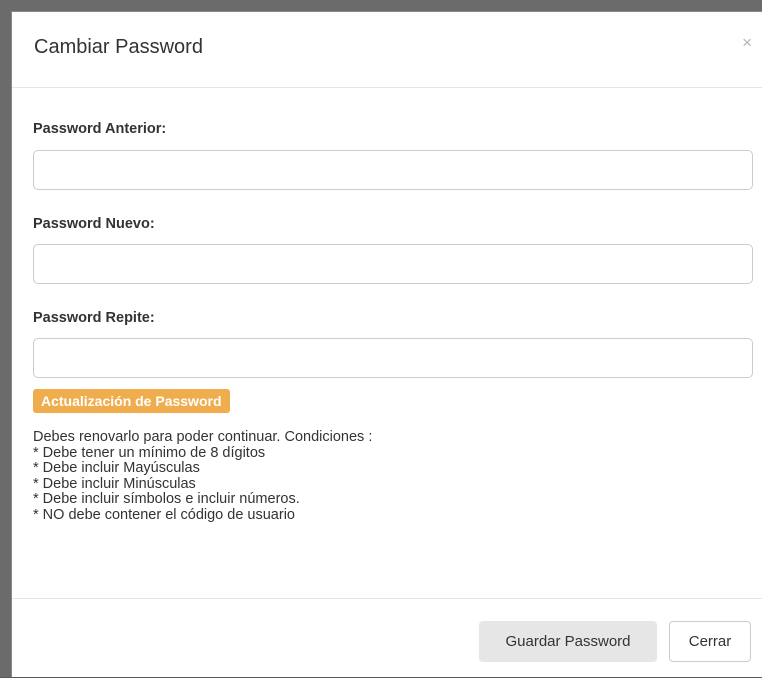 Image resolution: width=762 pixels, height=678 pixels. Describe the element at coordinates (164, 514) in the screenshot. I see `condition-item: * NO debe contener el código de usuario` at that location.